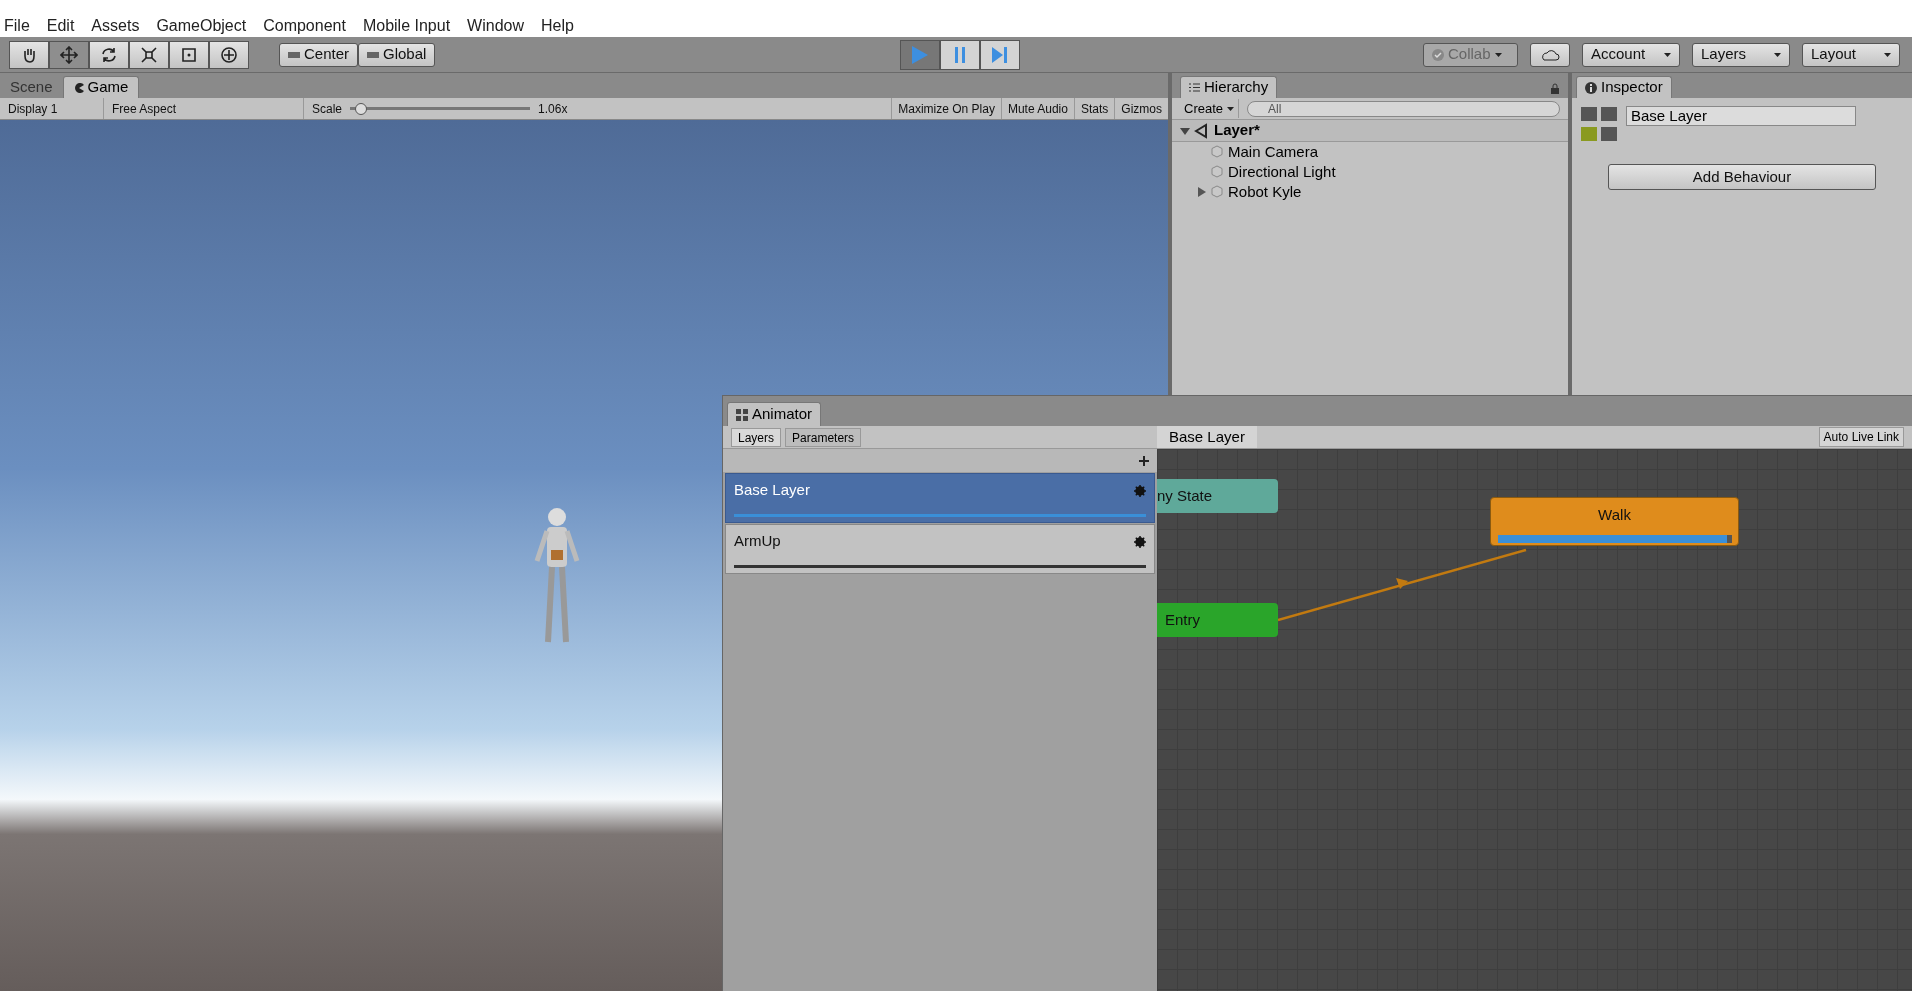 The width and height of the screenshot is (1912, 991). I want to click on cloud-button, so click(1550, 54).